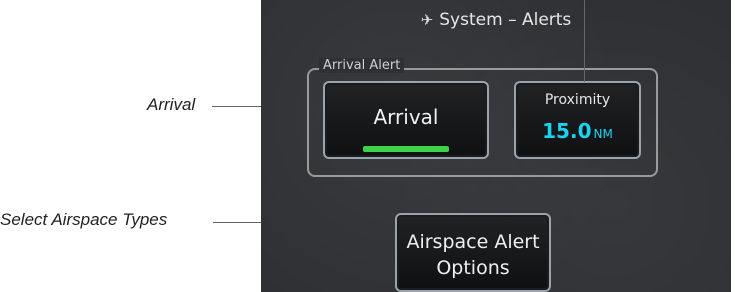  Describe the element at coordinates (406, 117) in the screenshot. I see `arrival-button-label: Arrival` at that location.